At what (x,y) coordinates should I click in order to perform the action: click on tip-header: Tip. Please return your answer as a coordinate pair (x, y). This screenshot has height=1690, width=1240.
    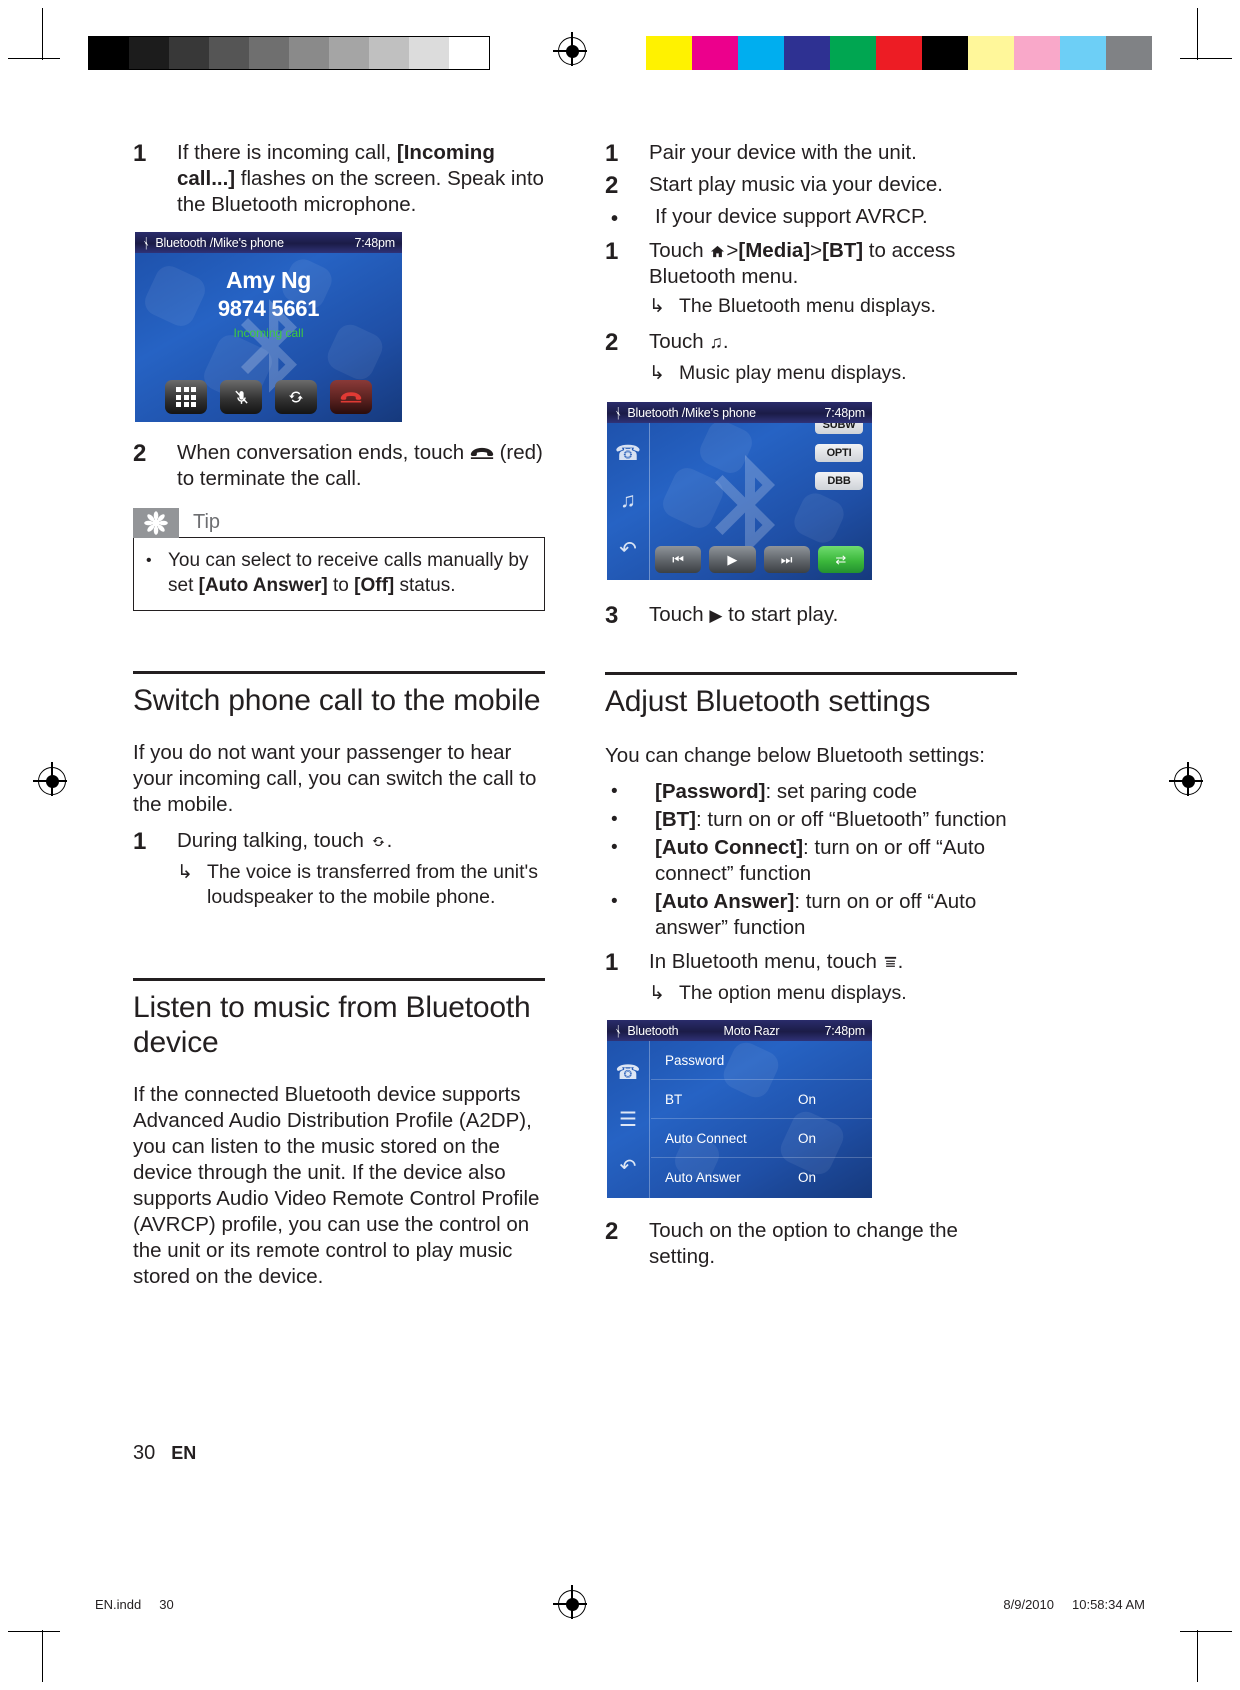
    Looking at the image, I should click on (339, 523).